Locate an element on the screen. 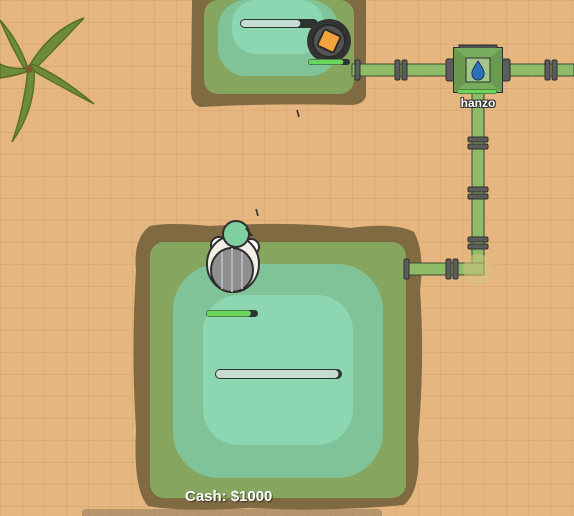 The width and height of the screenshot is (574, 516). pipe-valve-glow is located at coordinates (478, 269).